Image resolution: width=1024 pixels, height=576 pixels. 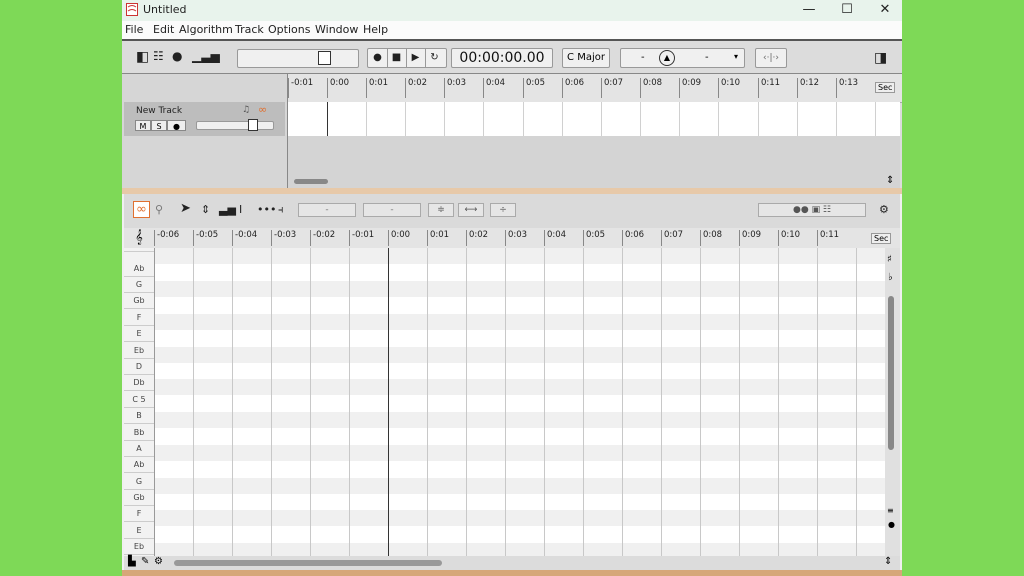 I want to click on play-button: ▶, so click(x=416, y=58).